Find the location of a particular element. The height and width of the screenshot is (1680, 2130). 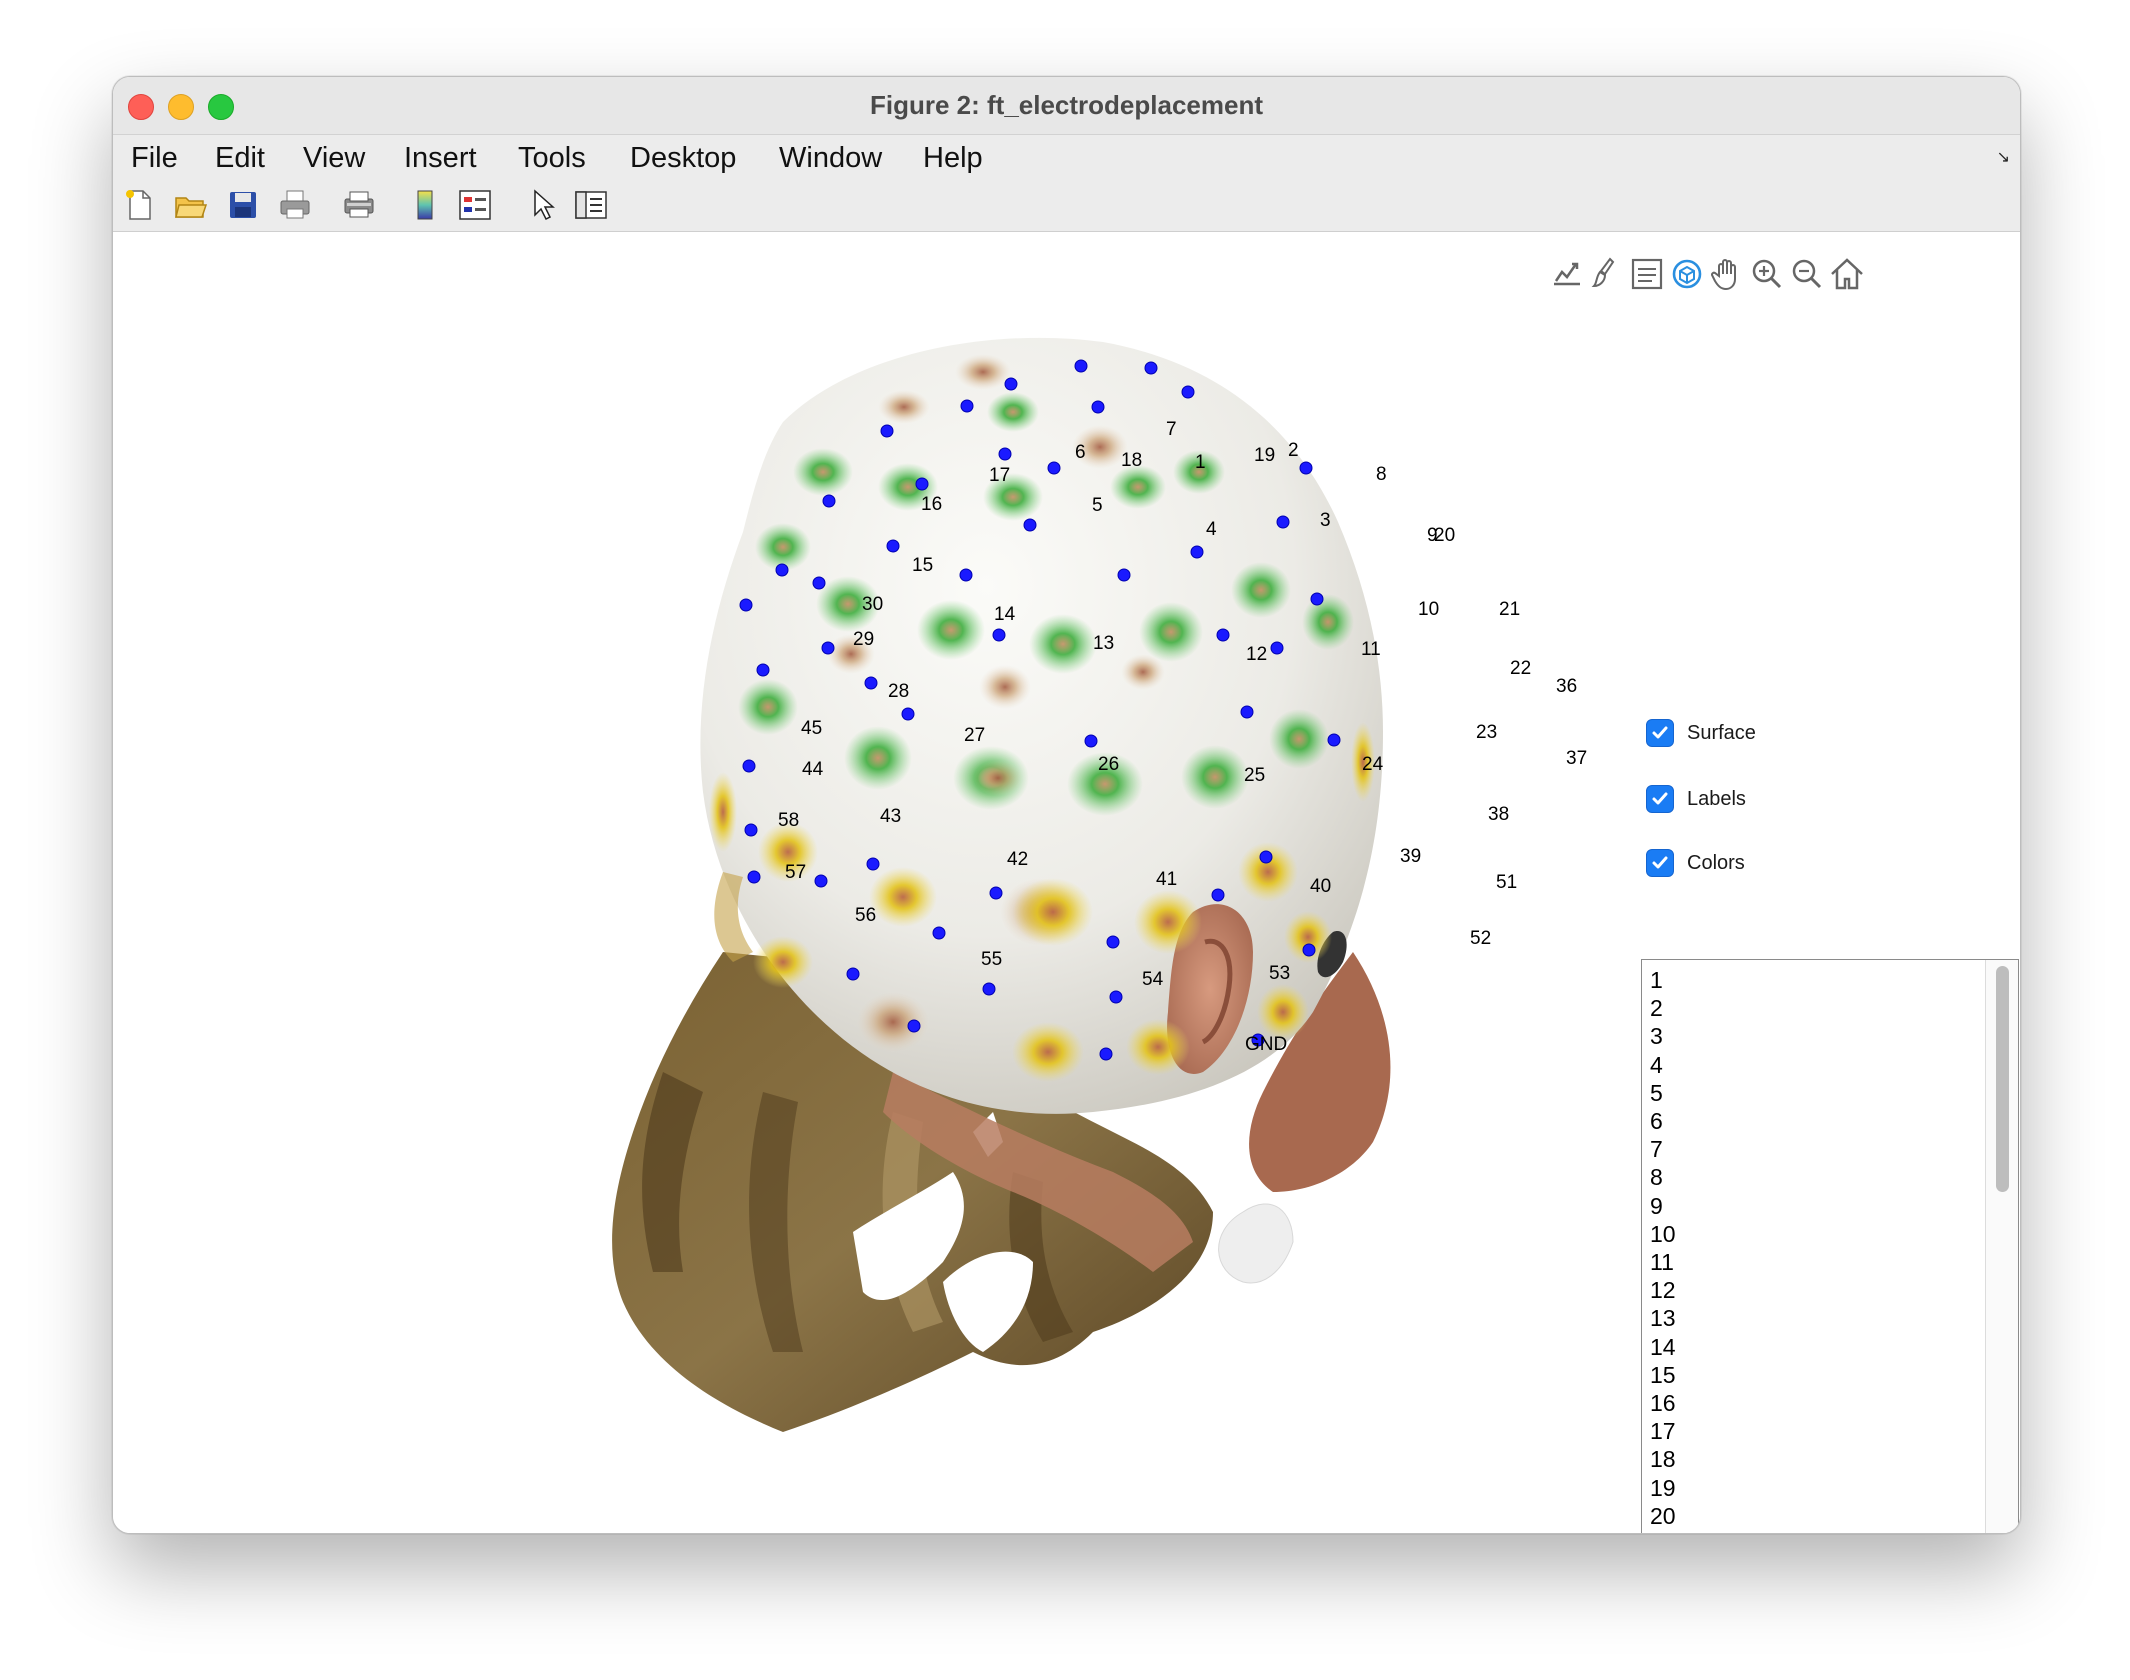

electrode-label: 20 is located at coordinates (1445, 535).